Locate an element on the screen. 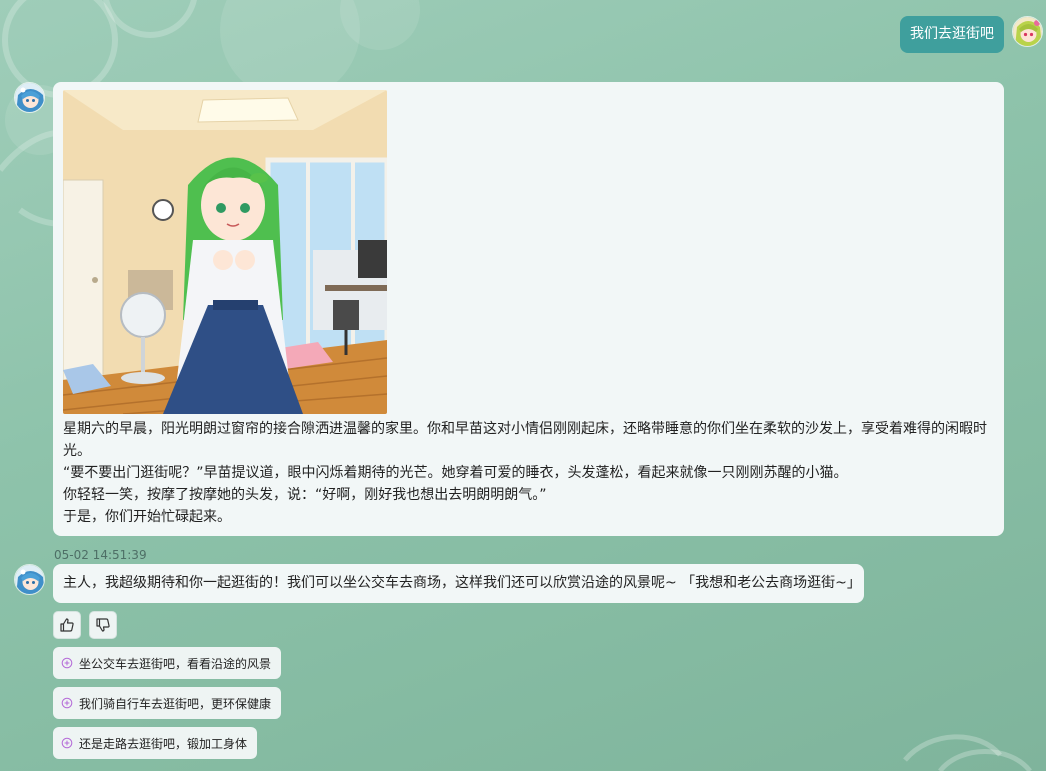  suggestion-label: 我们骑自行车去逛街吧，更环保健康 is located at coordinates (174, 703).